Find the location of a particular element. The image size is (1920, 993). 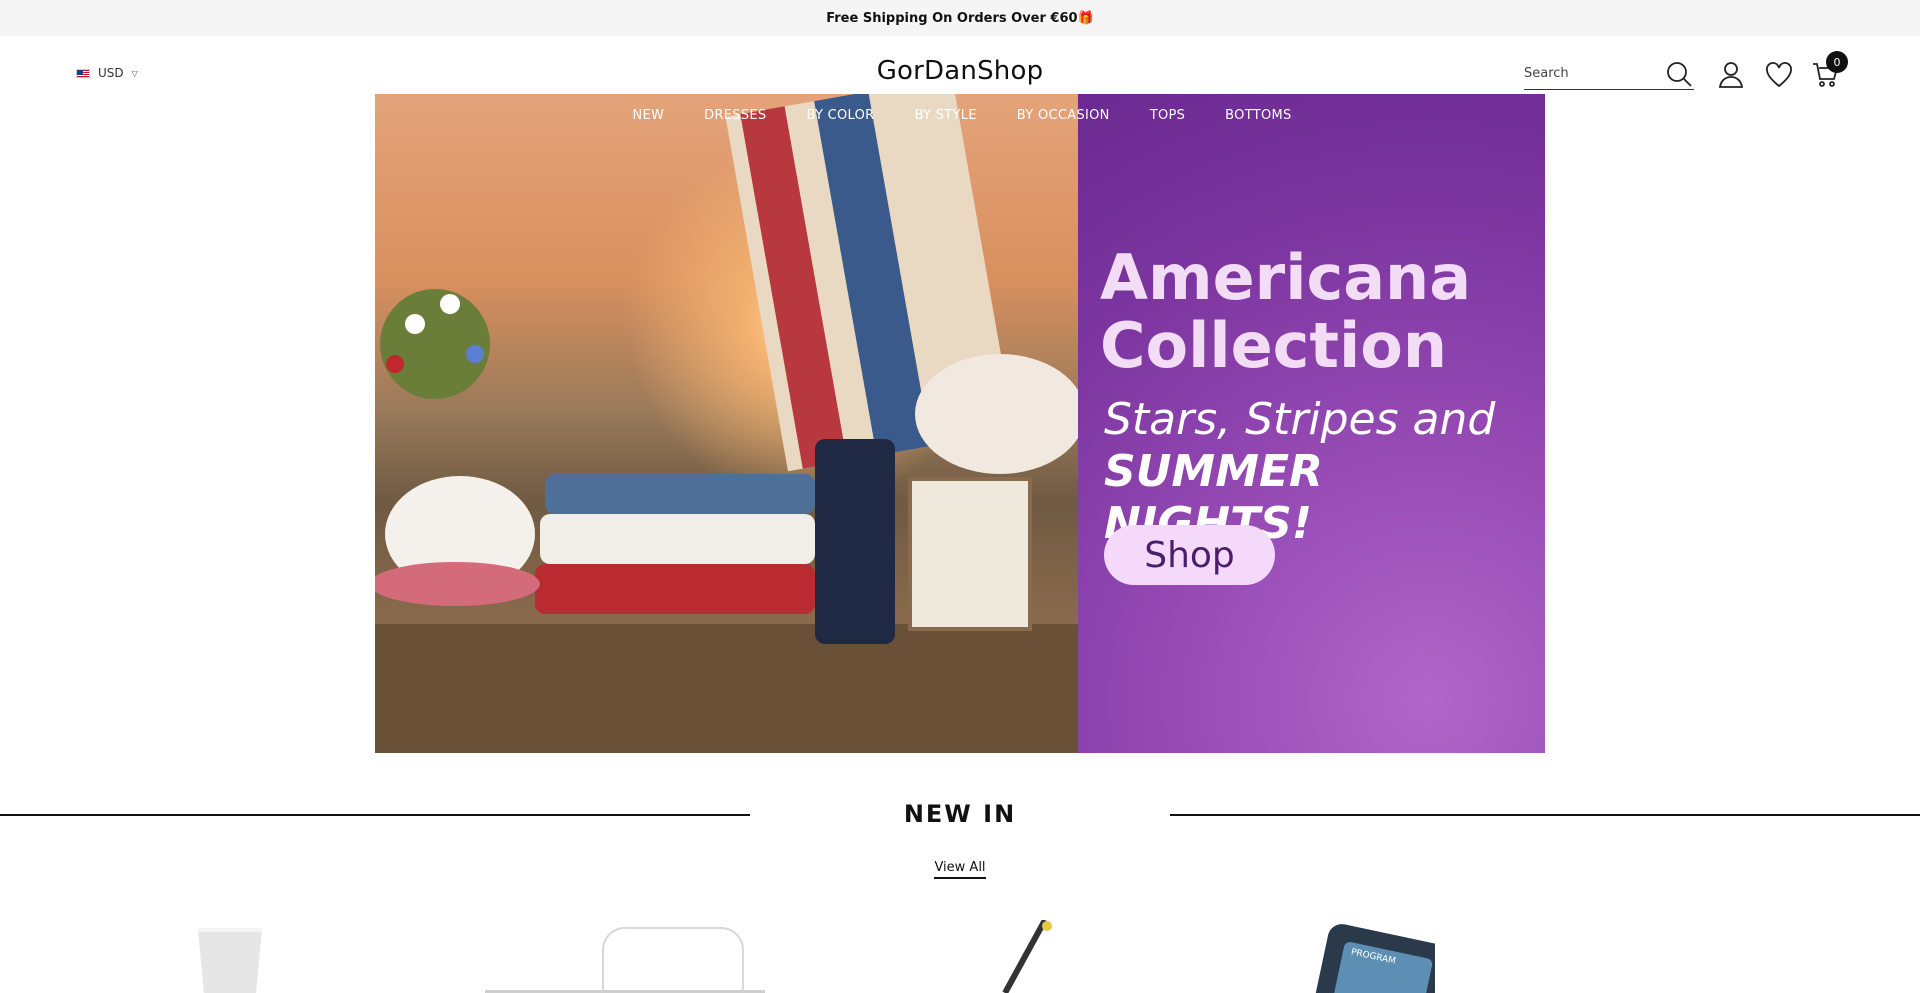

view-all-link: View All is located at coordinates (960, 869).